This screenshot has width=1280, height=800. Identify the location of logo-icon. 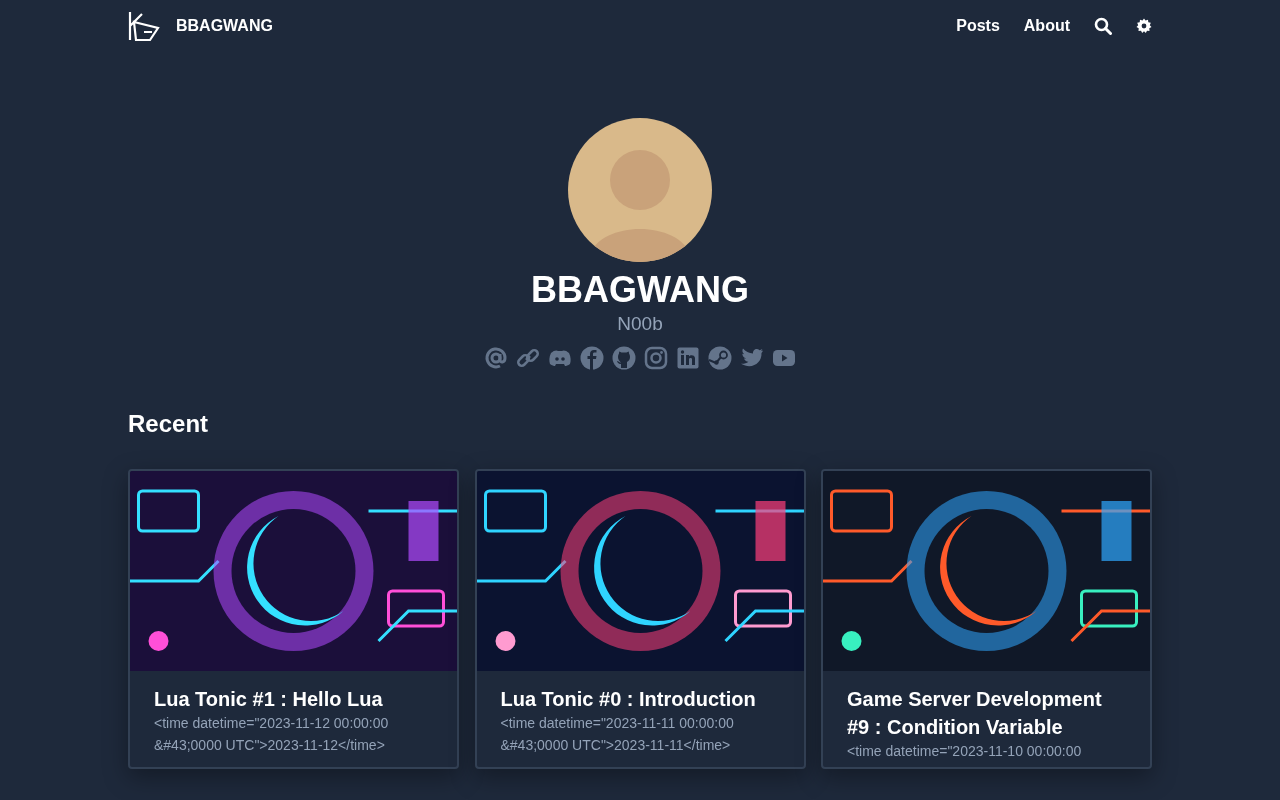
(144, 26).